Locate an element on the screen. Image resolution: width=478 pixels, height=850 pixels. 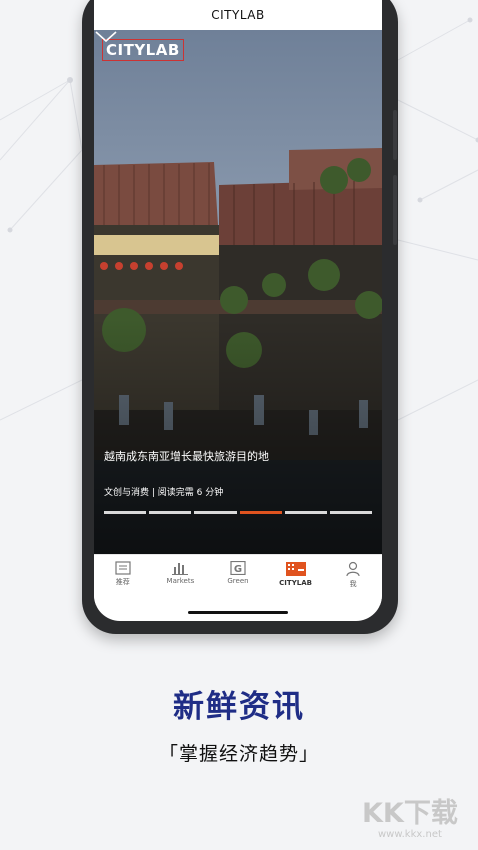
promo-subtitle: 「掌握经济趋势」 is located at coordinates (238, 754).